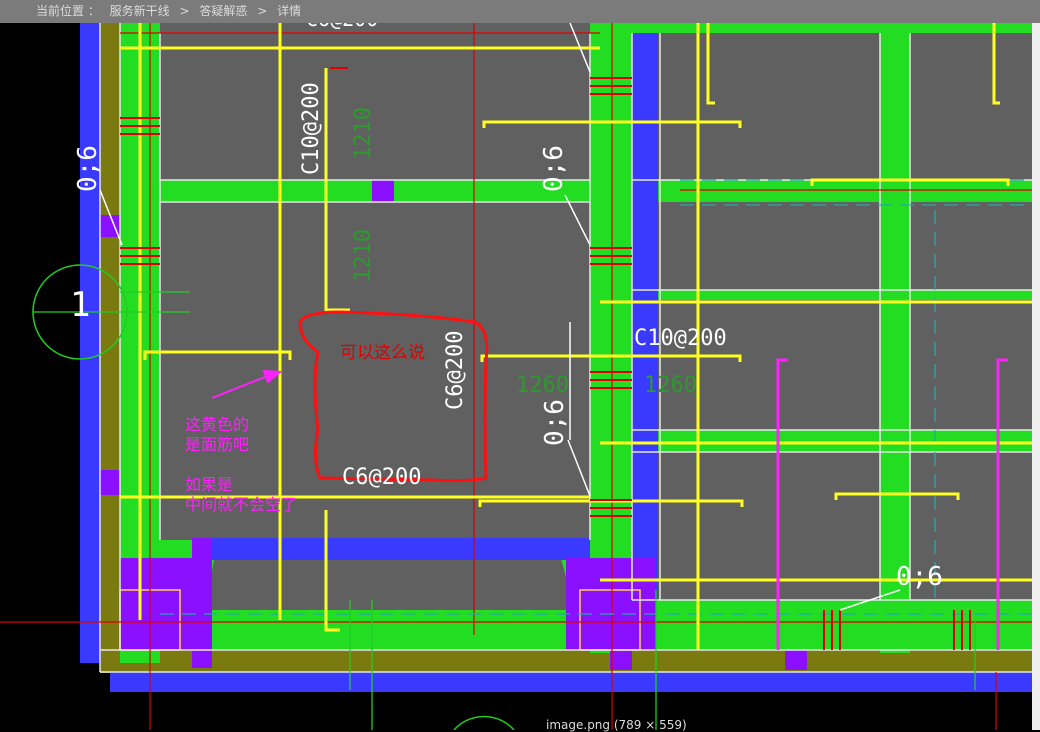  Describe the element at coordinates (680, 338) in the screenshot. I see `rebar-c10-mid: C10@200` at that location.